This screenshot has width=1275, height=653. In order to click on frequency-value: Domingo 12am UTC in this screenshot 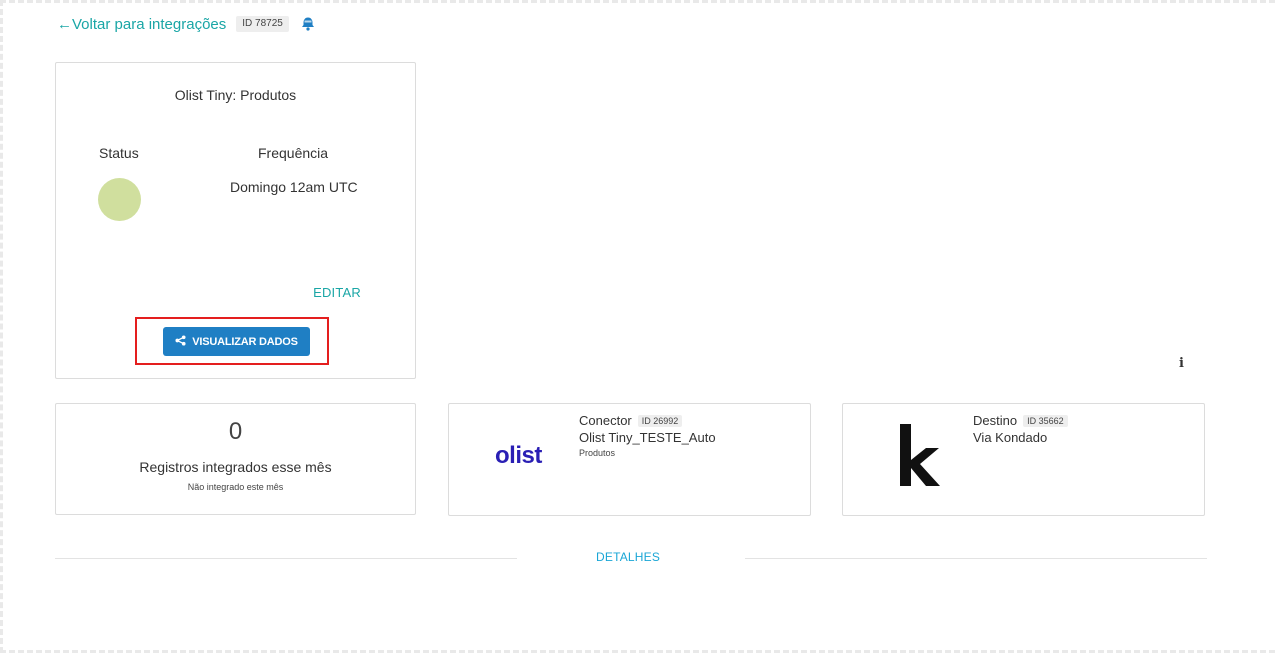, I will do `click(294, 187)`.